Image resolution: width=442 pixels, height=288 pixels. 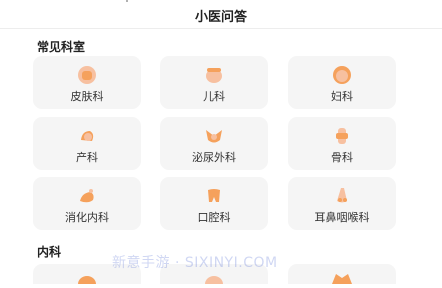 What do you see at coordinates (49, 252) in the screenshot?
I see `section-title-internal-medicine: 内科` at bounding box center [49, 252].